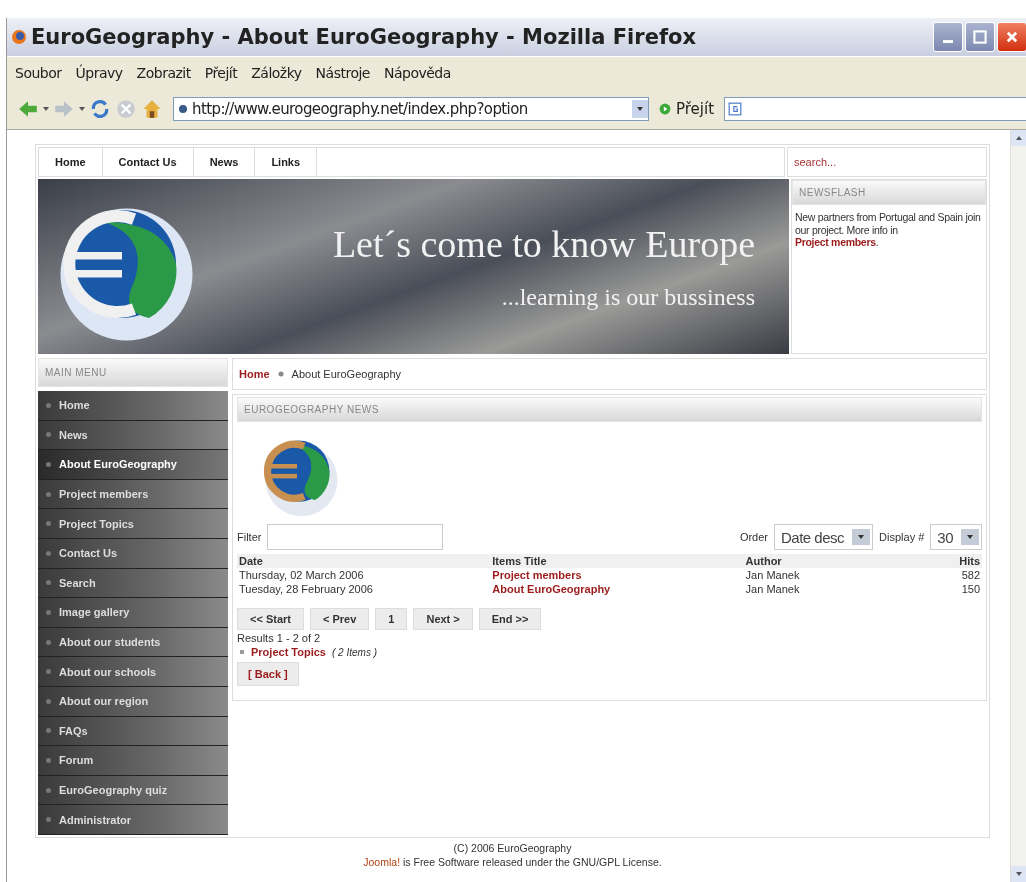 This screenshot has width=1026, height=882. I want to click on menu-item: EuroGeography quiz, so click(133, 790).